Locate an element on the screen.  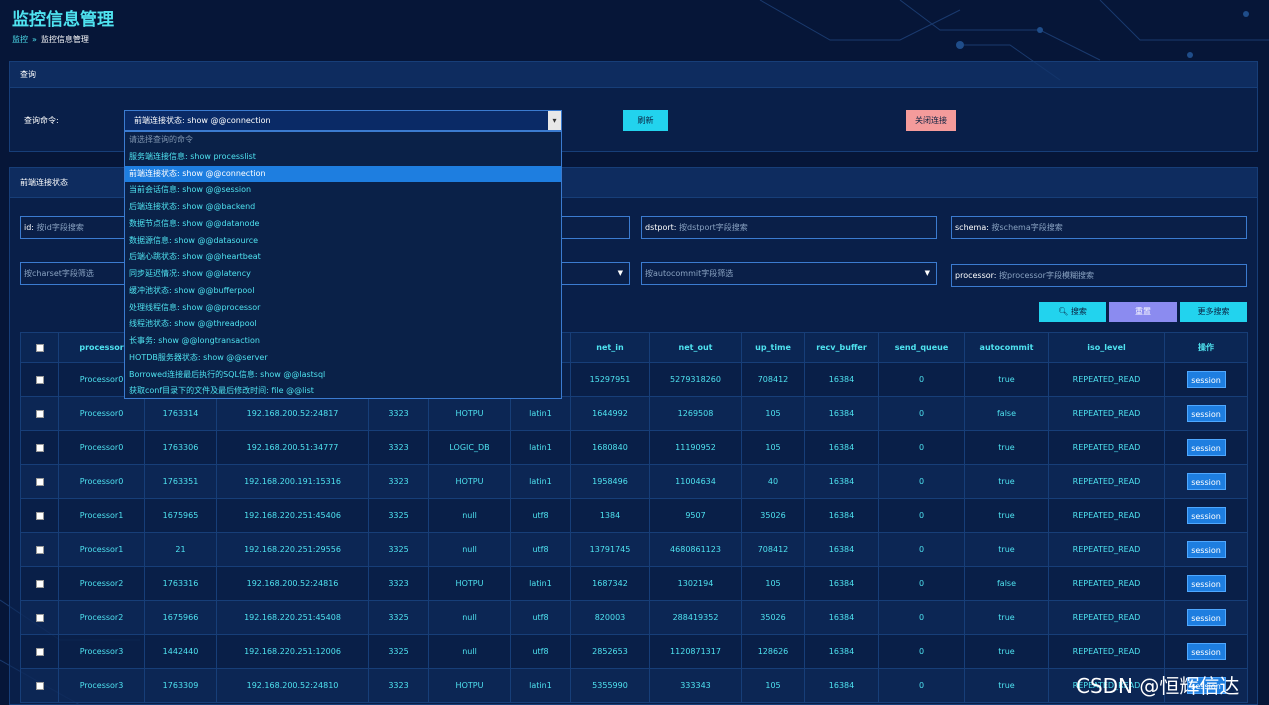
dropdown-option: 线程池状态: show @@threadpool is located at coordinates (343, 324).